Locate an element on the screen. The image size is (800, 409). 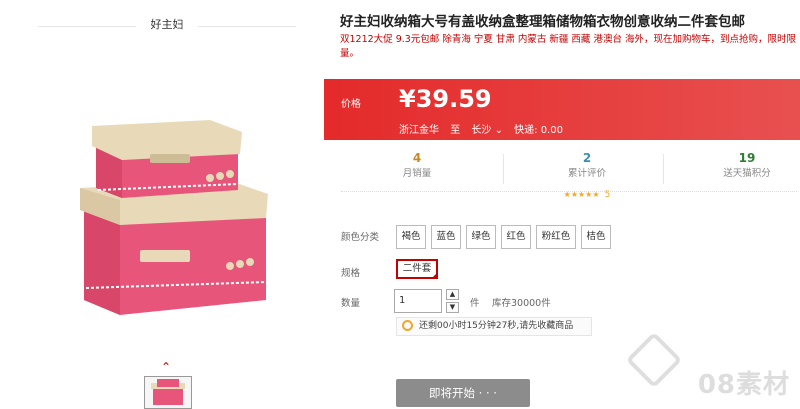
color-option: 红色 is located at coordinates (516, 237).